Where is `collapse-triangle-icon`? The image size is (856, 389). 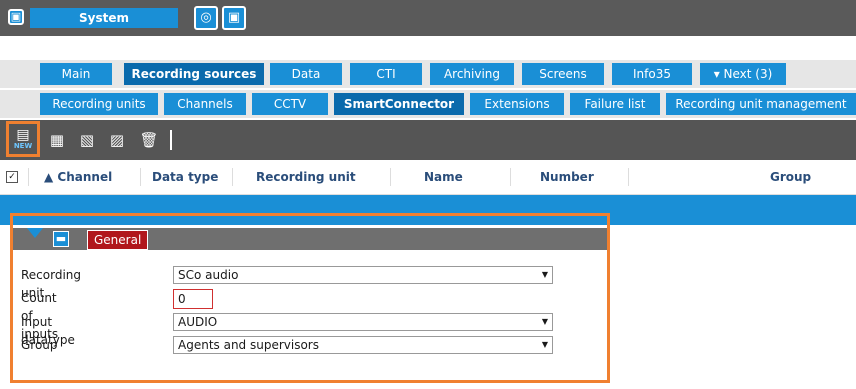 collapse-triangle-icon is located at coordinates (35, 233).